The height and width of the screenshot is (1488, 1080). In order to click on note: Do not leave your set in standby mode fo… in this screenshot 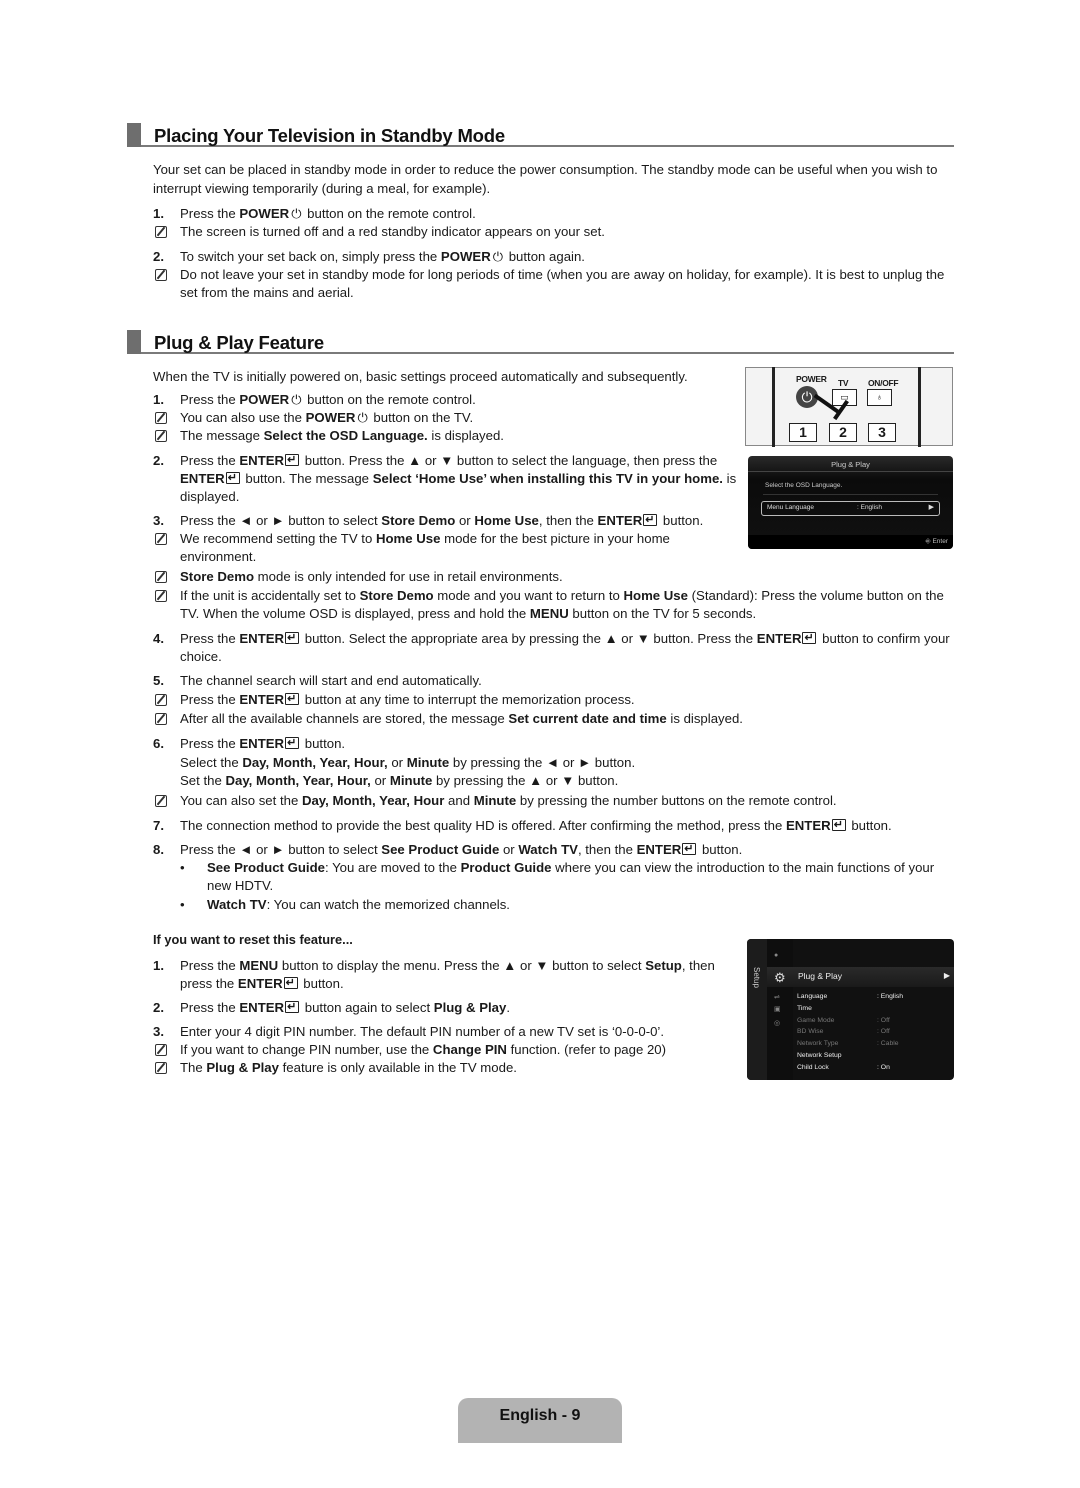, I will do `click(553, 284)`.